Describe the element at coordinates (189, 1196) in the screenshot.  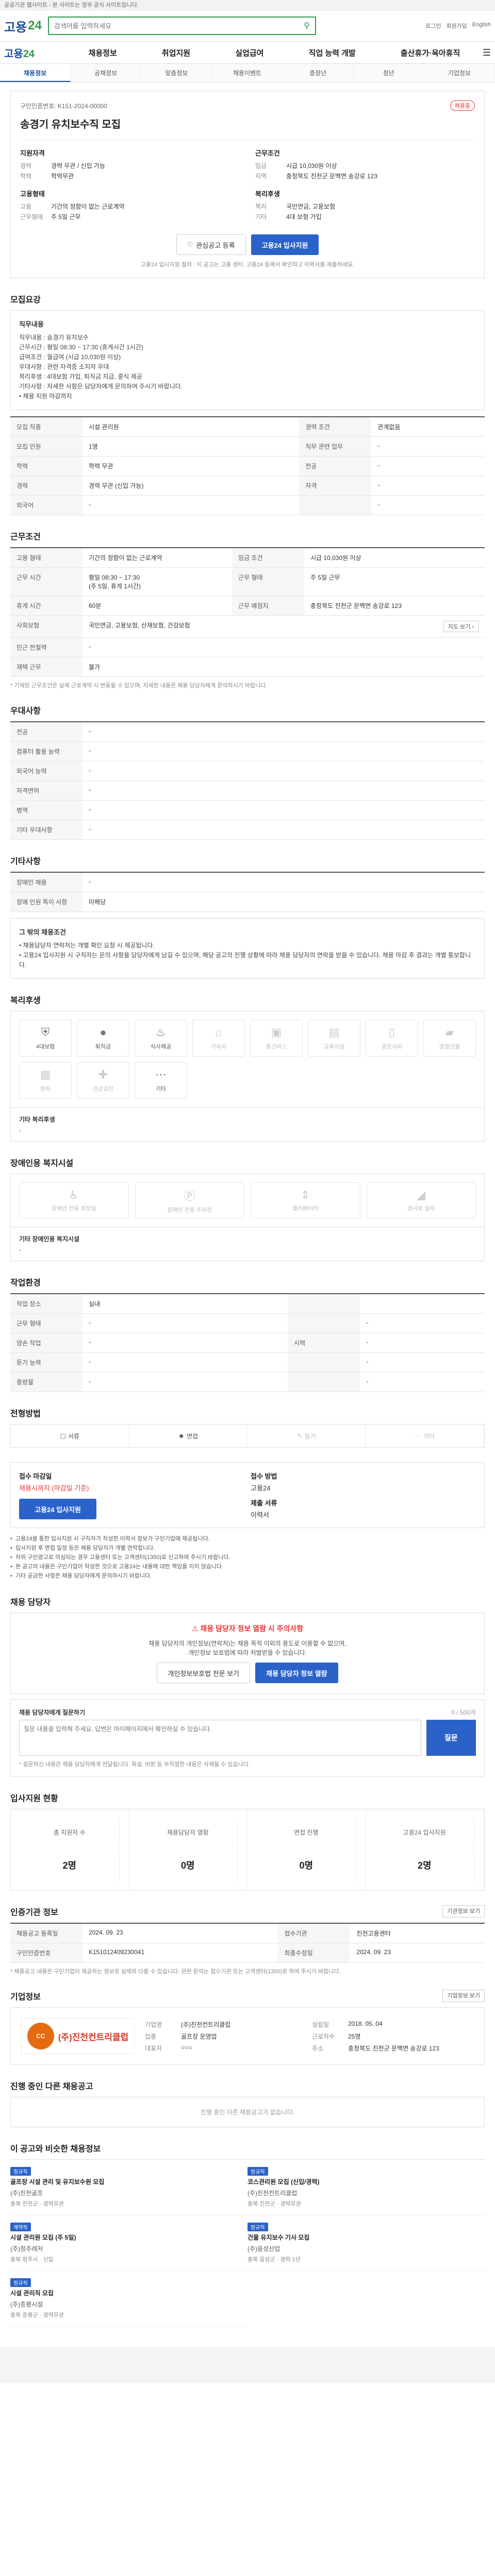
I see `parking-icon: Ⓟ` at that location.